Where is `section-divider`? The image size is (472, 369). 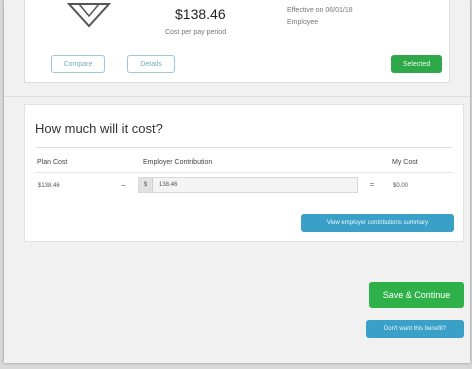
section-divider is located at coordinates (237, 96).